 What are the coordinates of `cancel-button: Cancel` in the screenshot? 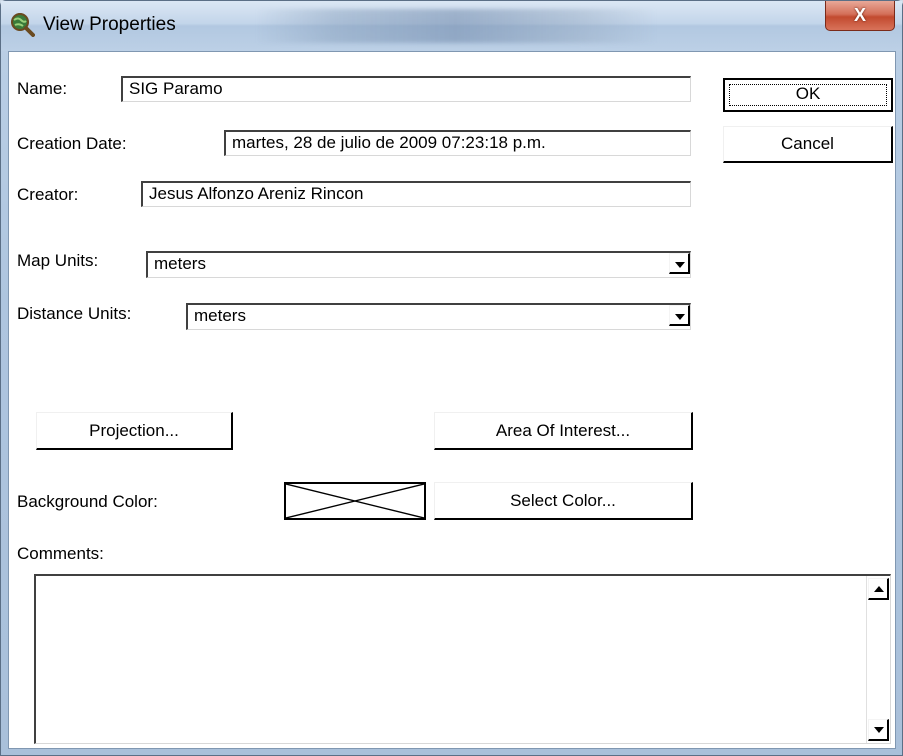 It's located at (808, 144).